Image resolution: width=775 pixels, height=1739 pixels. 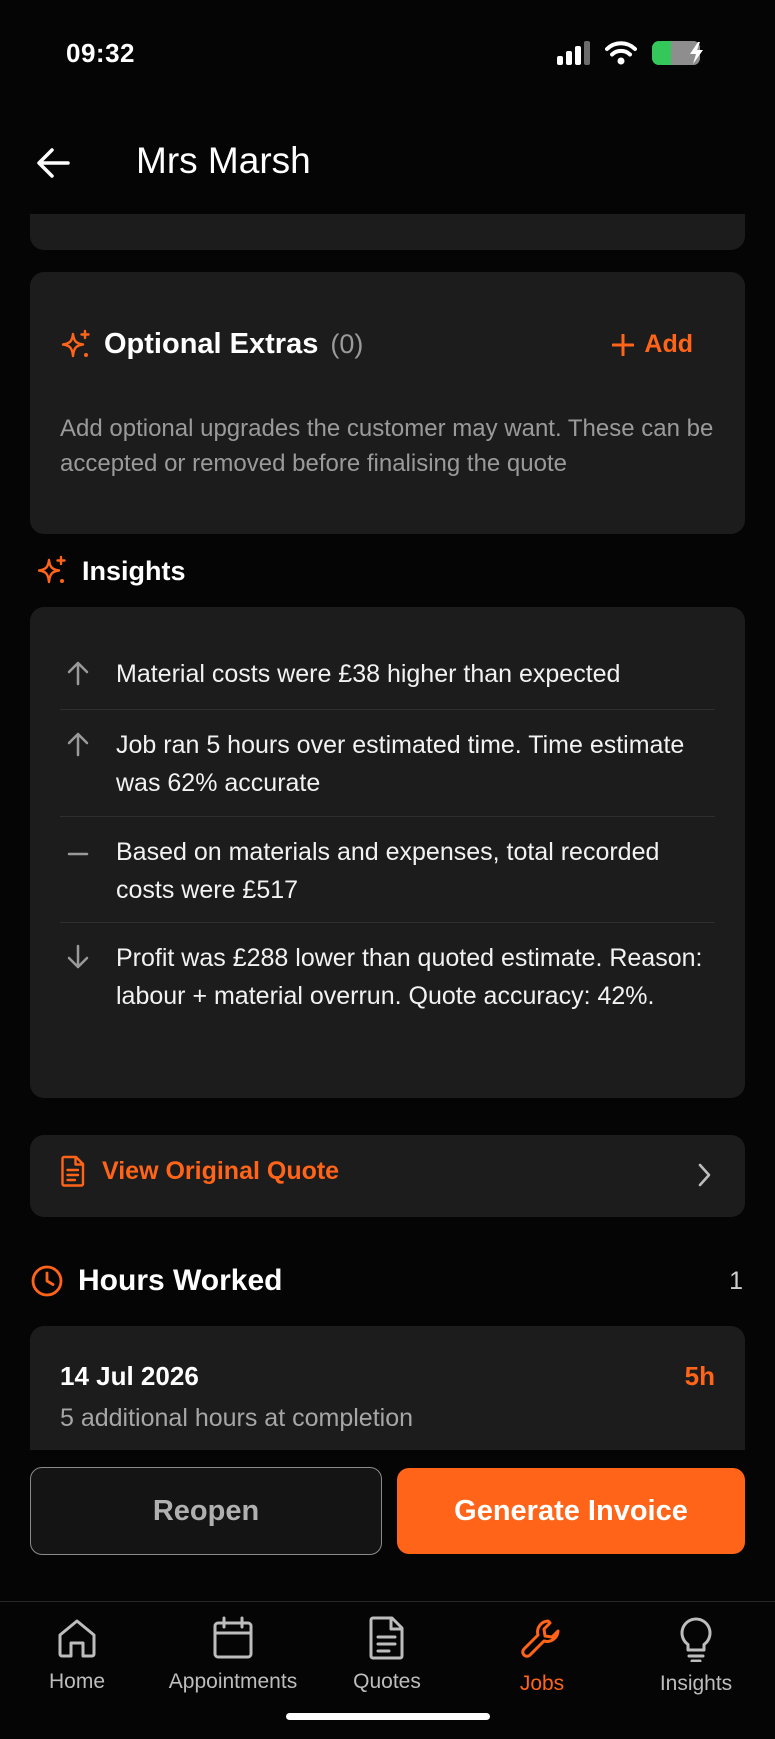 What do you see at coordinates (542, 1683) in the screenshot?
I see `tab-label: Jobs` at bounding box center [542, 1683].